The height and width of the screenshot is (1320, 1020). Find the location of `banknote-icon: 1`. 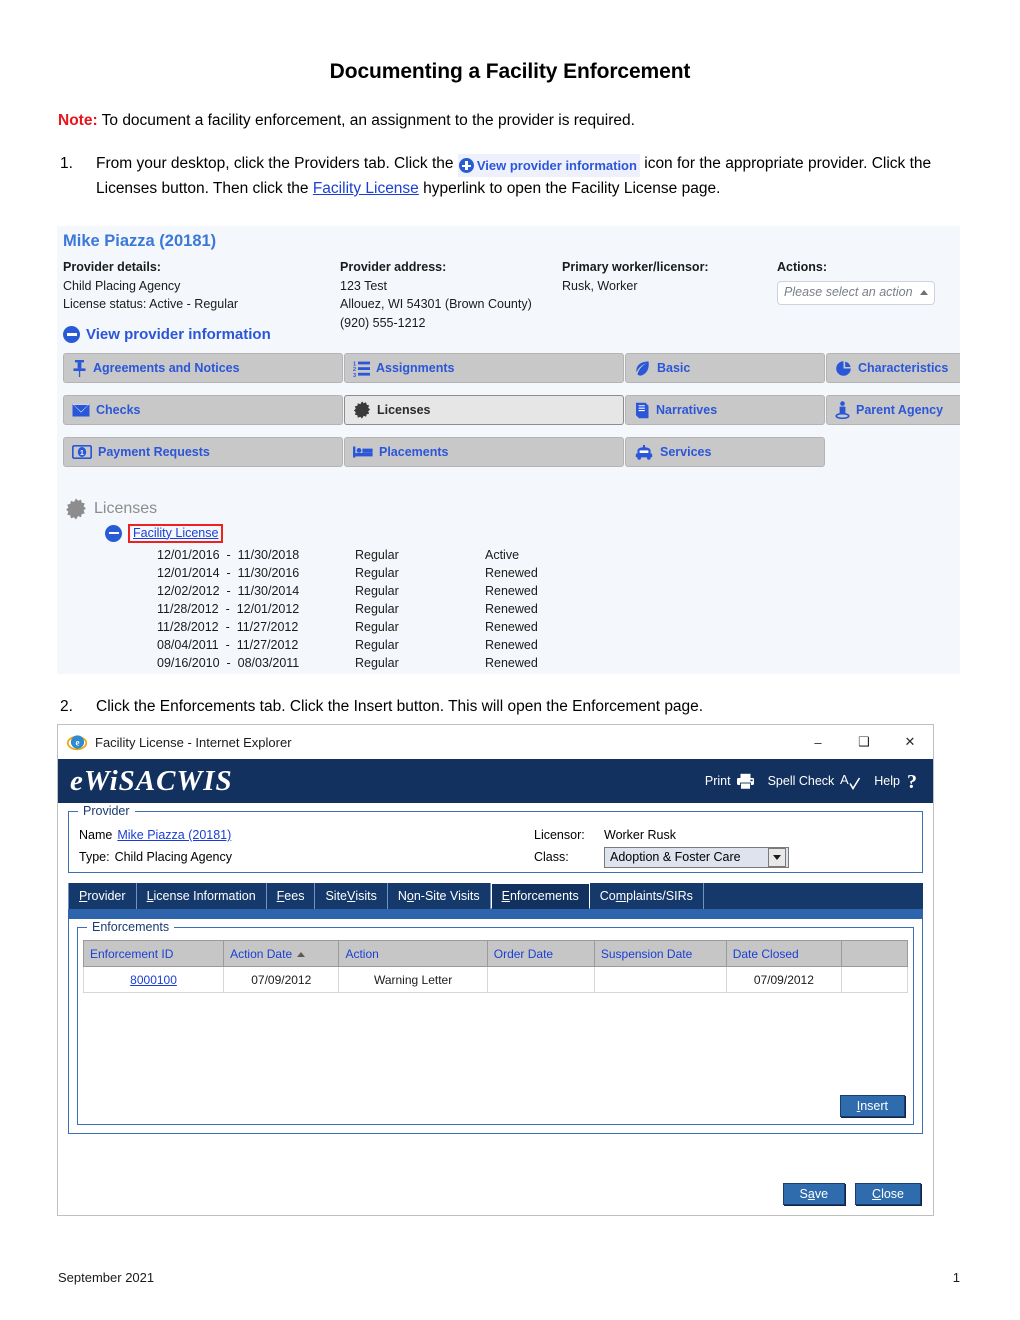

banknote-icon: 1 is located at coordinates (82, 452).